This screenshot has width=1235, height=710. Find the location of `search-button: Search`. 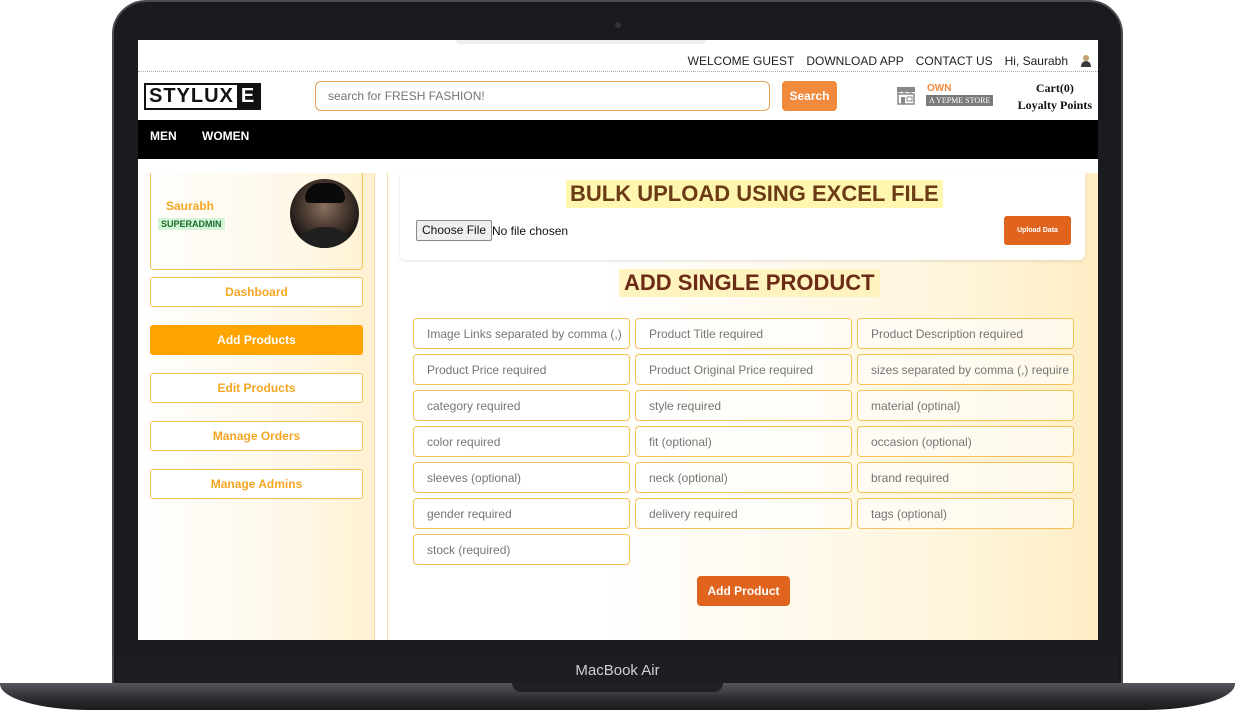

search-button: Search is located at coordinates (809, 96).